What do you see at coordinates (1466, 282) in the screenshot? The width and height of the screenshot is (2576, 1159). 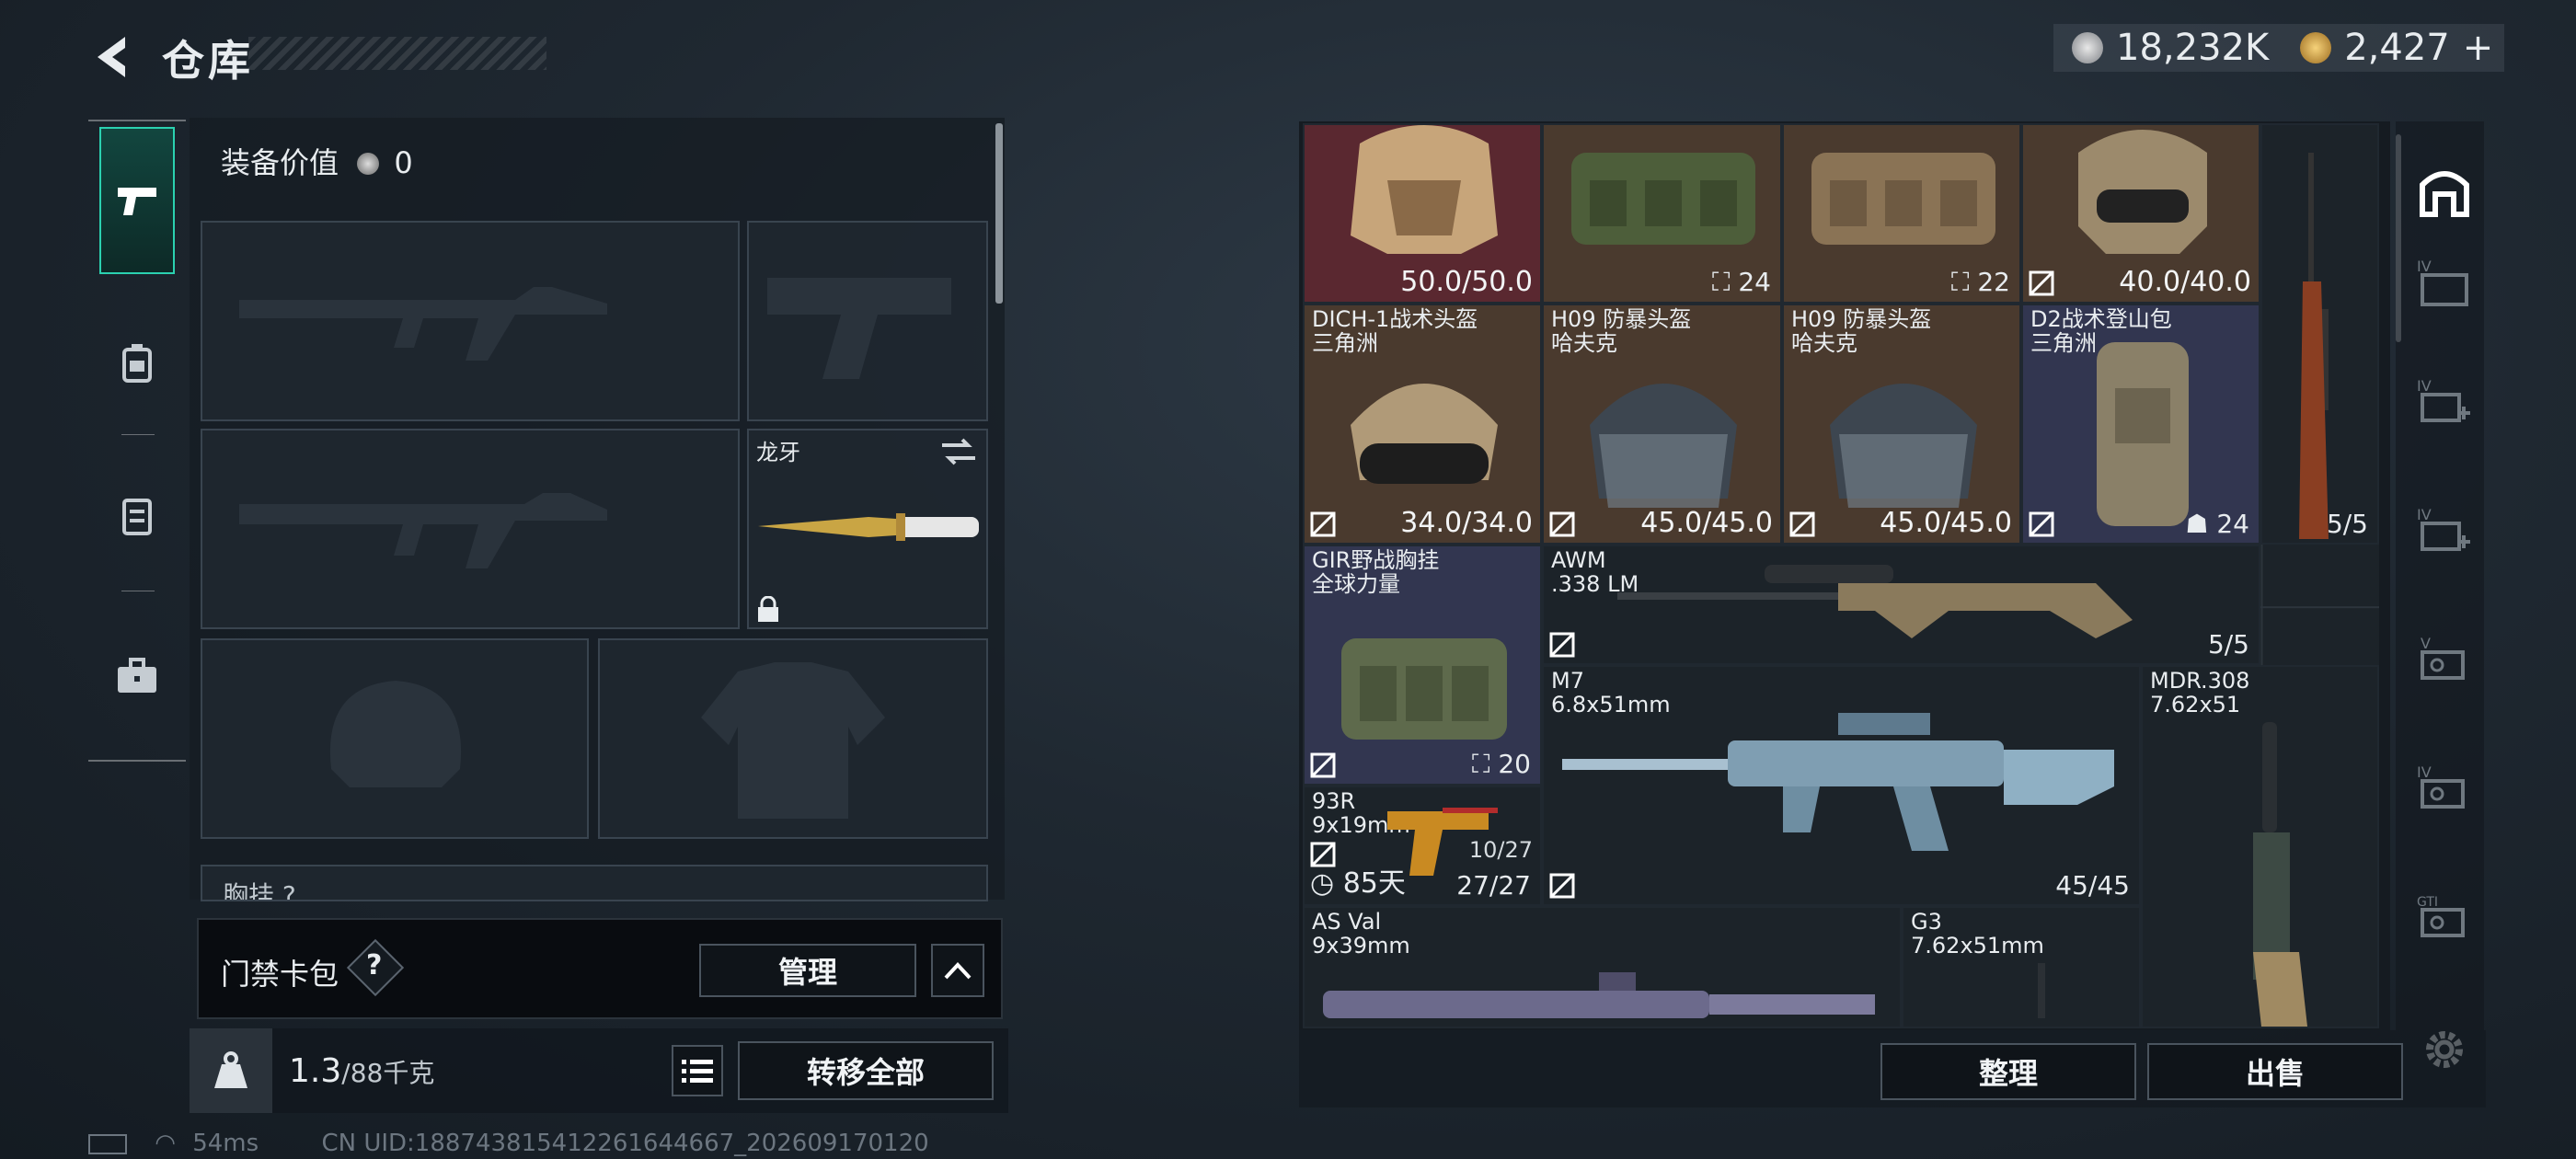 I see `durability: 50.0/50.0` at bounding box center [1466, 282].